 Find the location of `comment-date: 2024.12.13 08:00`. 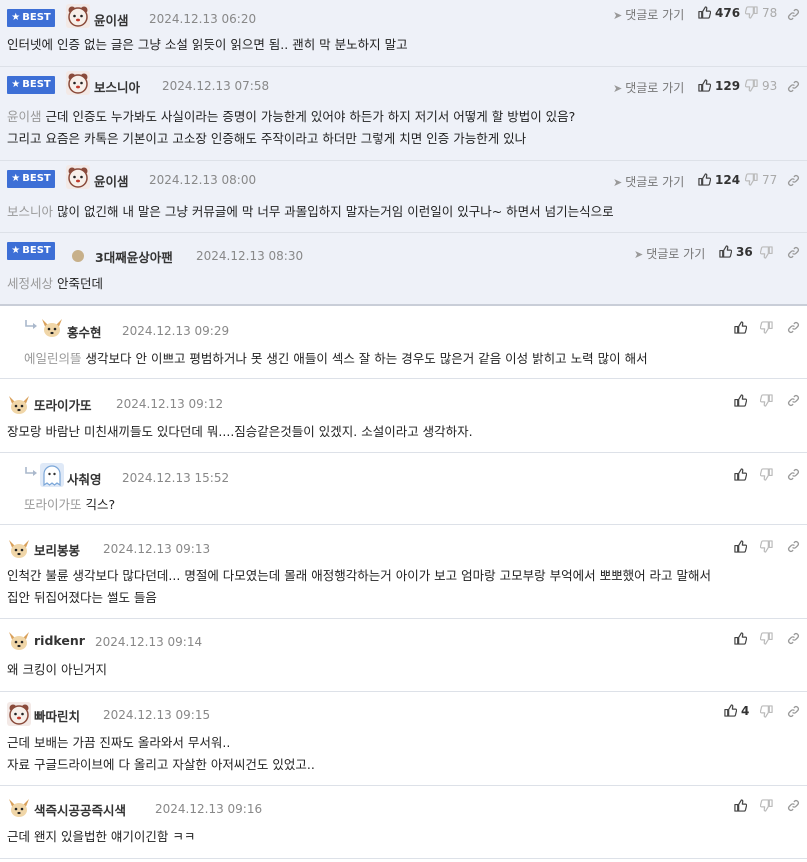

comment-date: 2024.12.13 08:00 is located at coordinates (203, 180).